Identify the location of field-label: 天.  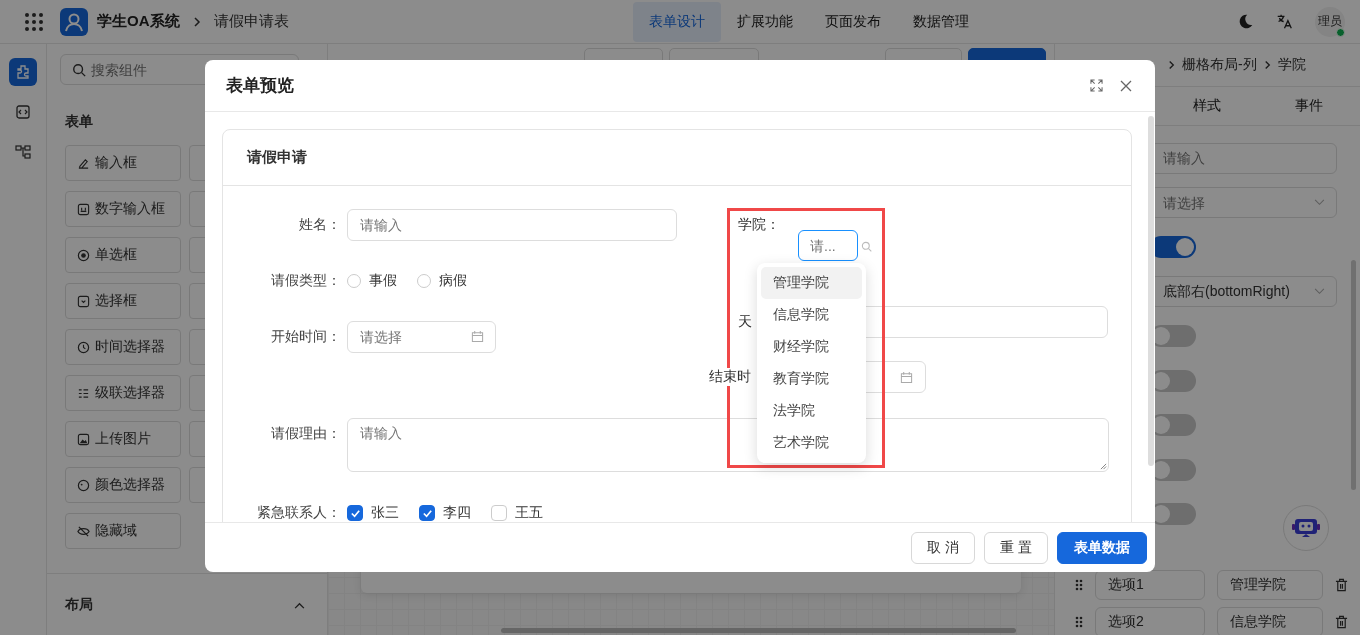
(745, 322).